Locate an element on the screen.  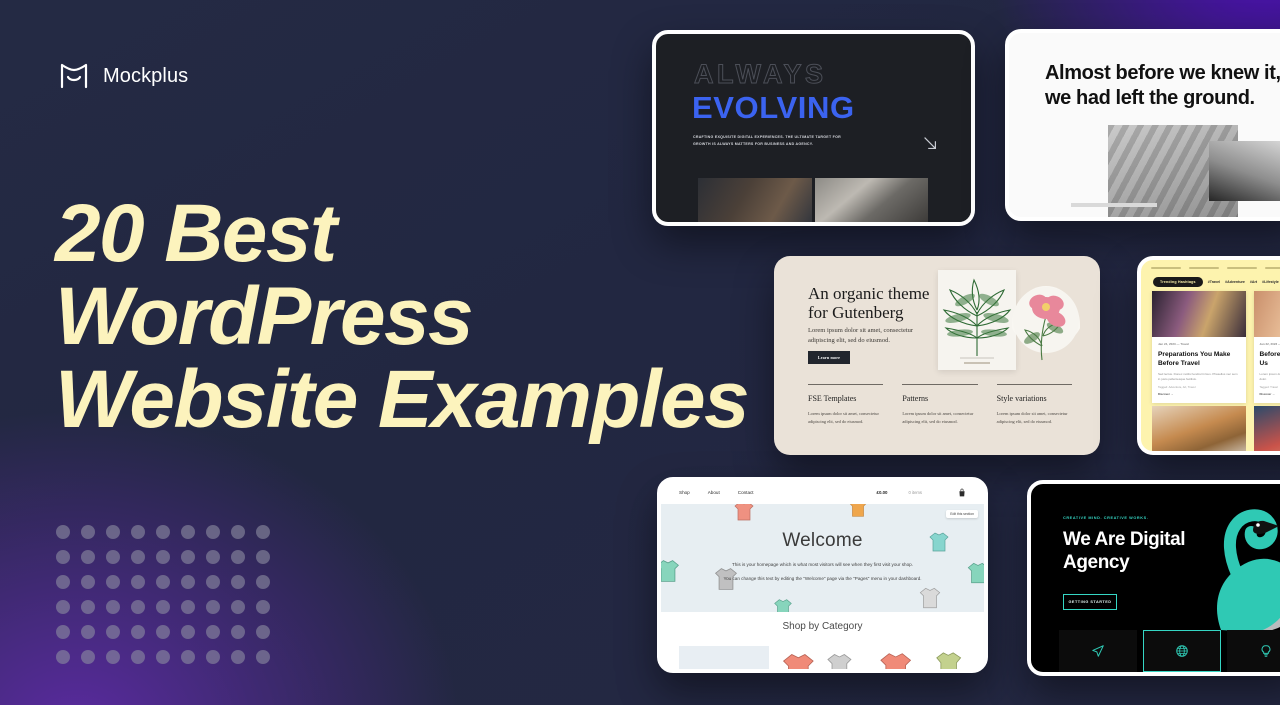
agency-tile-send is located at coordinates (1098, 651).